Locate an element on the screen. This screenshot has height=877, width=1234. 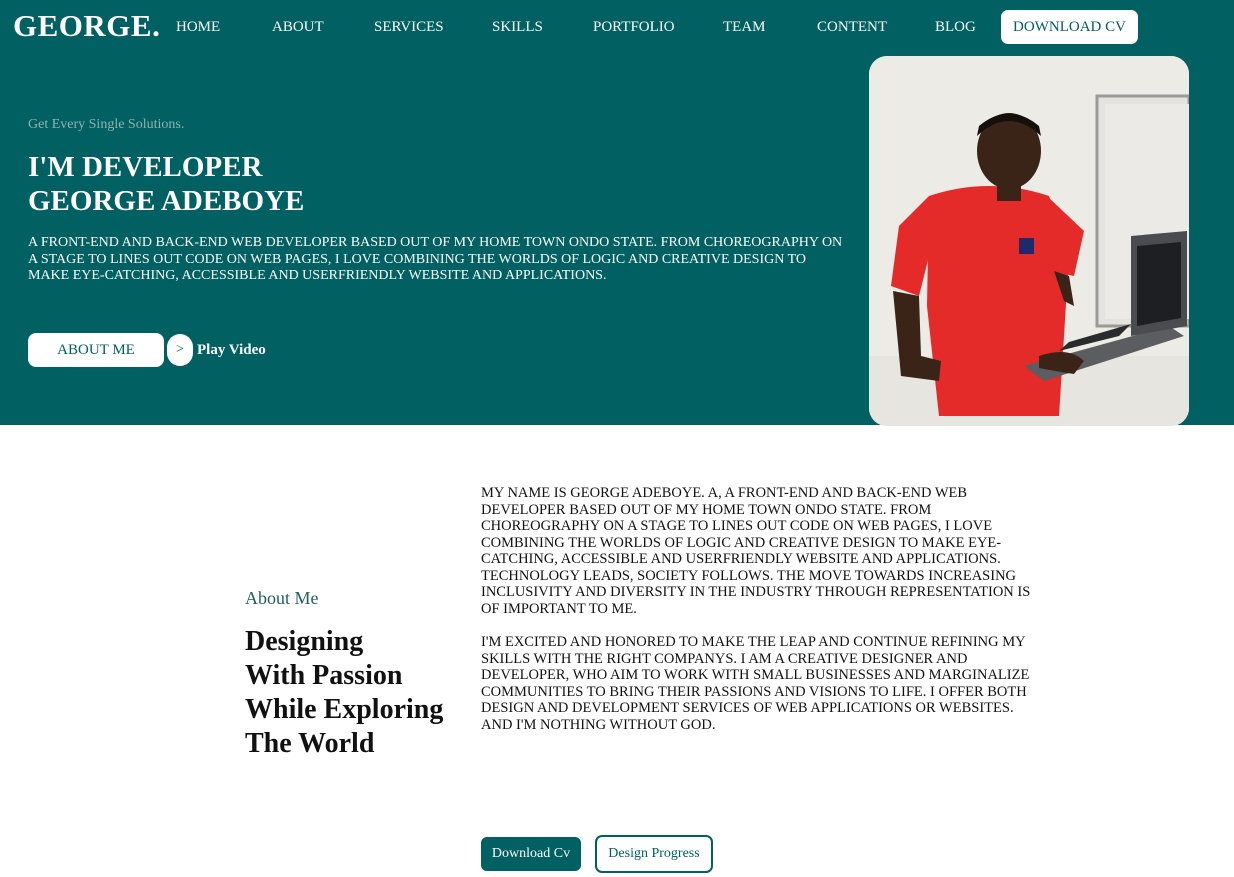
about-me-button: ABOUT ME is located at coordinates (96, 350).